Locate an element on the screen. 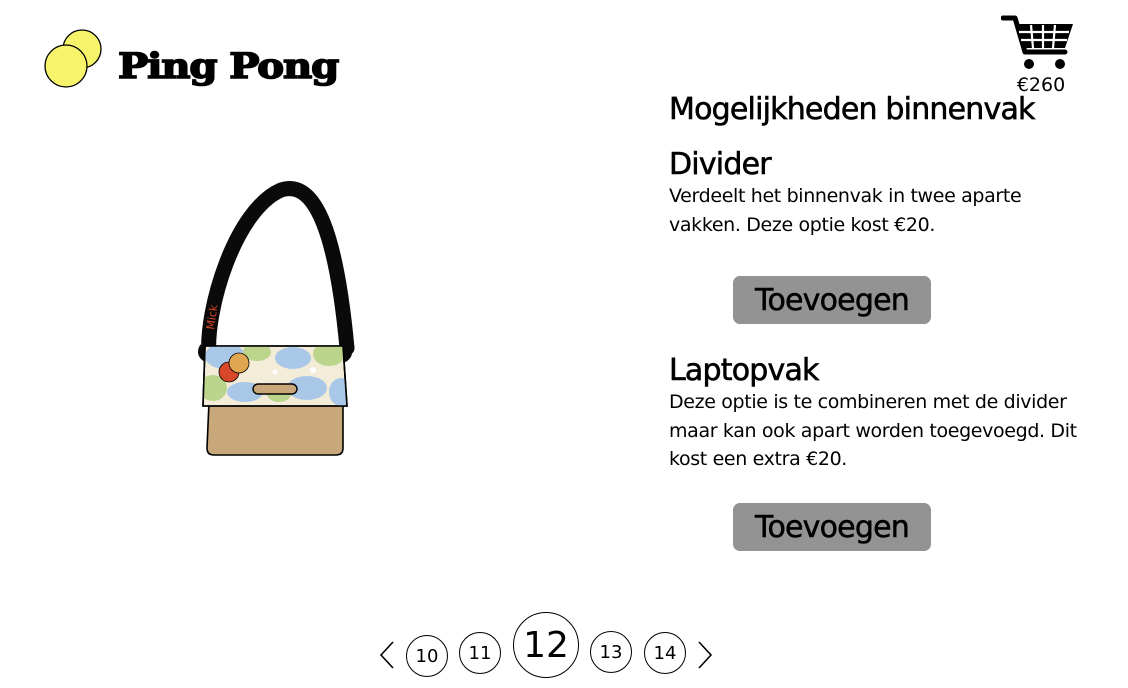  cart-button: €260 is located at coordinates (1039, 56).